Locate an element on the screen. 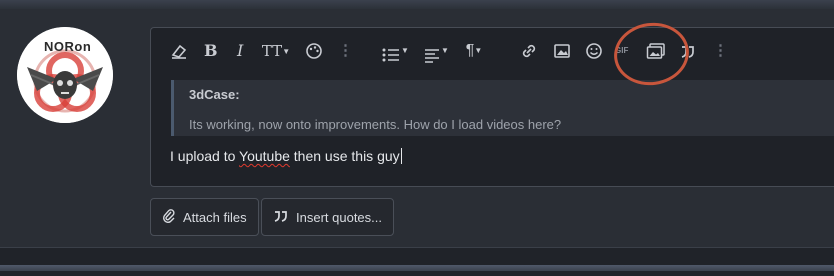 This screenshot has width=834, height=276. list-icon: ▼ is located at coordinates (395, 51).